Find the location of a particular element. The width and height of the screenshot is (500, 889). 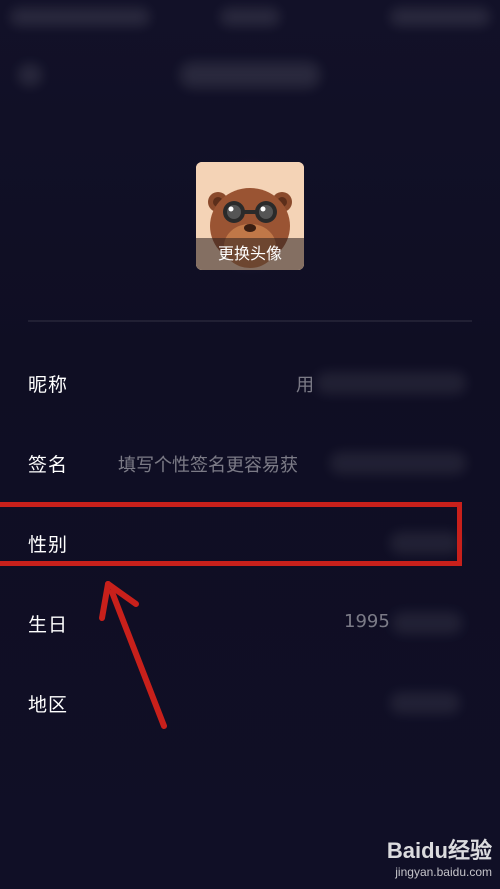

watermark: Baidu经验 jingyan.baidu.com is located at coordinates (422, 858).